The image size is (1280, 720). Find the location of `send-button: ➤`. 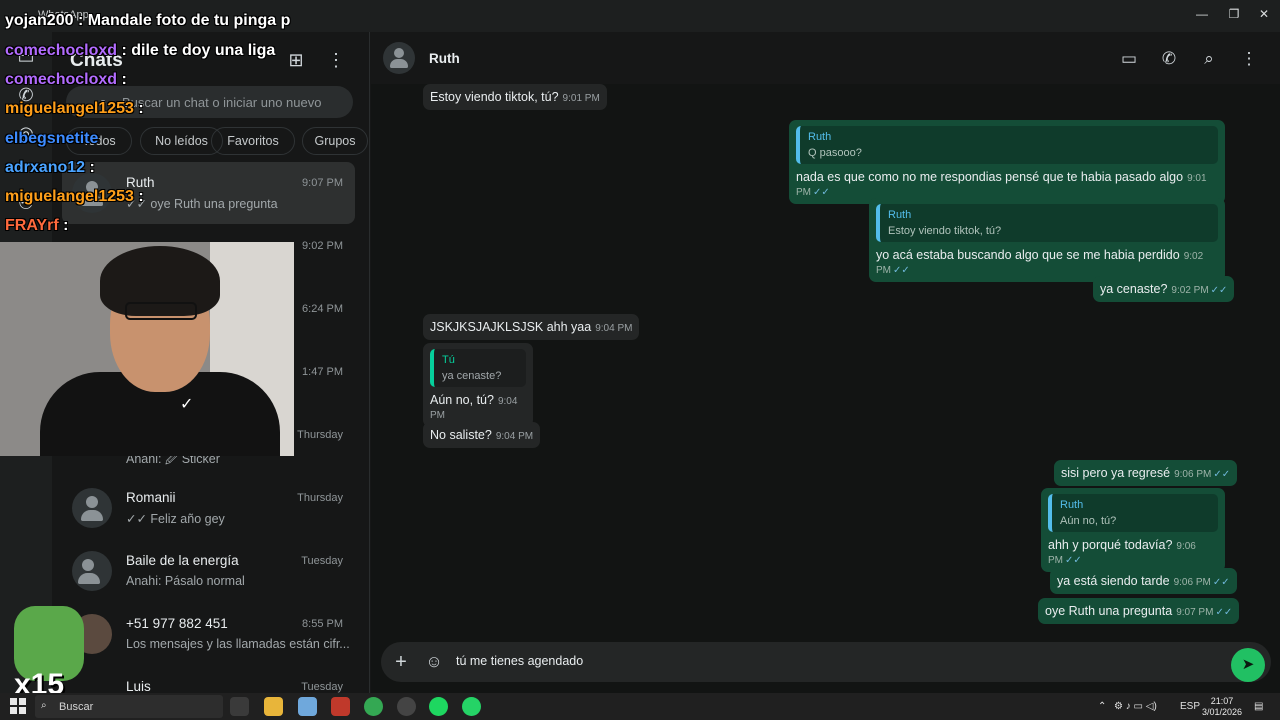

send-button: ➤ is located at coordinates (1248, 665).